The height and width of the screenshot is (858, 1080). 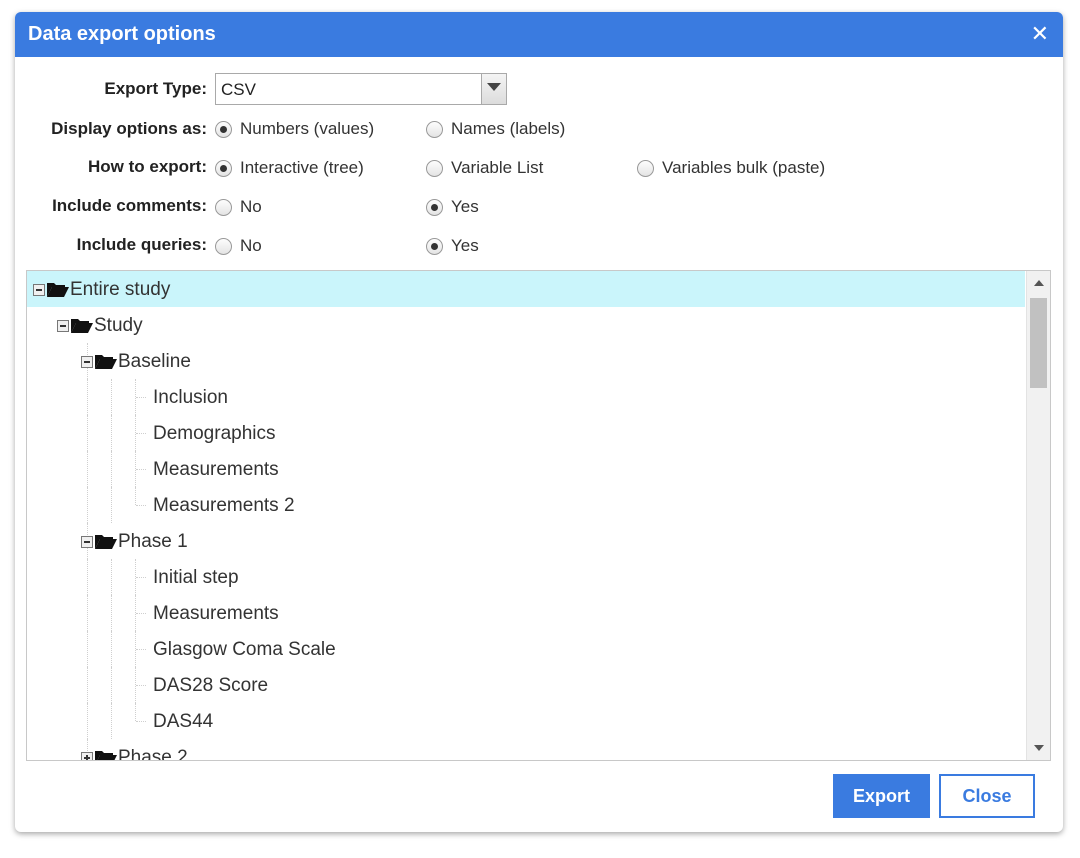 I want to click on radio-numbers-label: Numbers (values), so click(x=307, y=128).